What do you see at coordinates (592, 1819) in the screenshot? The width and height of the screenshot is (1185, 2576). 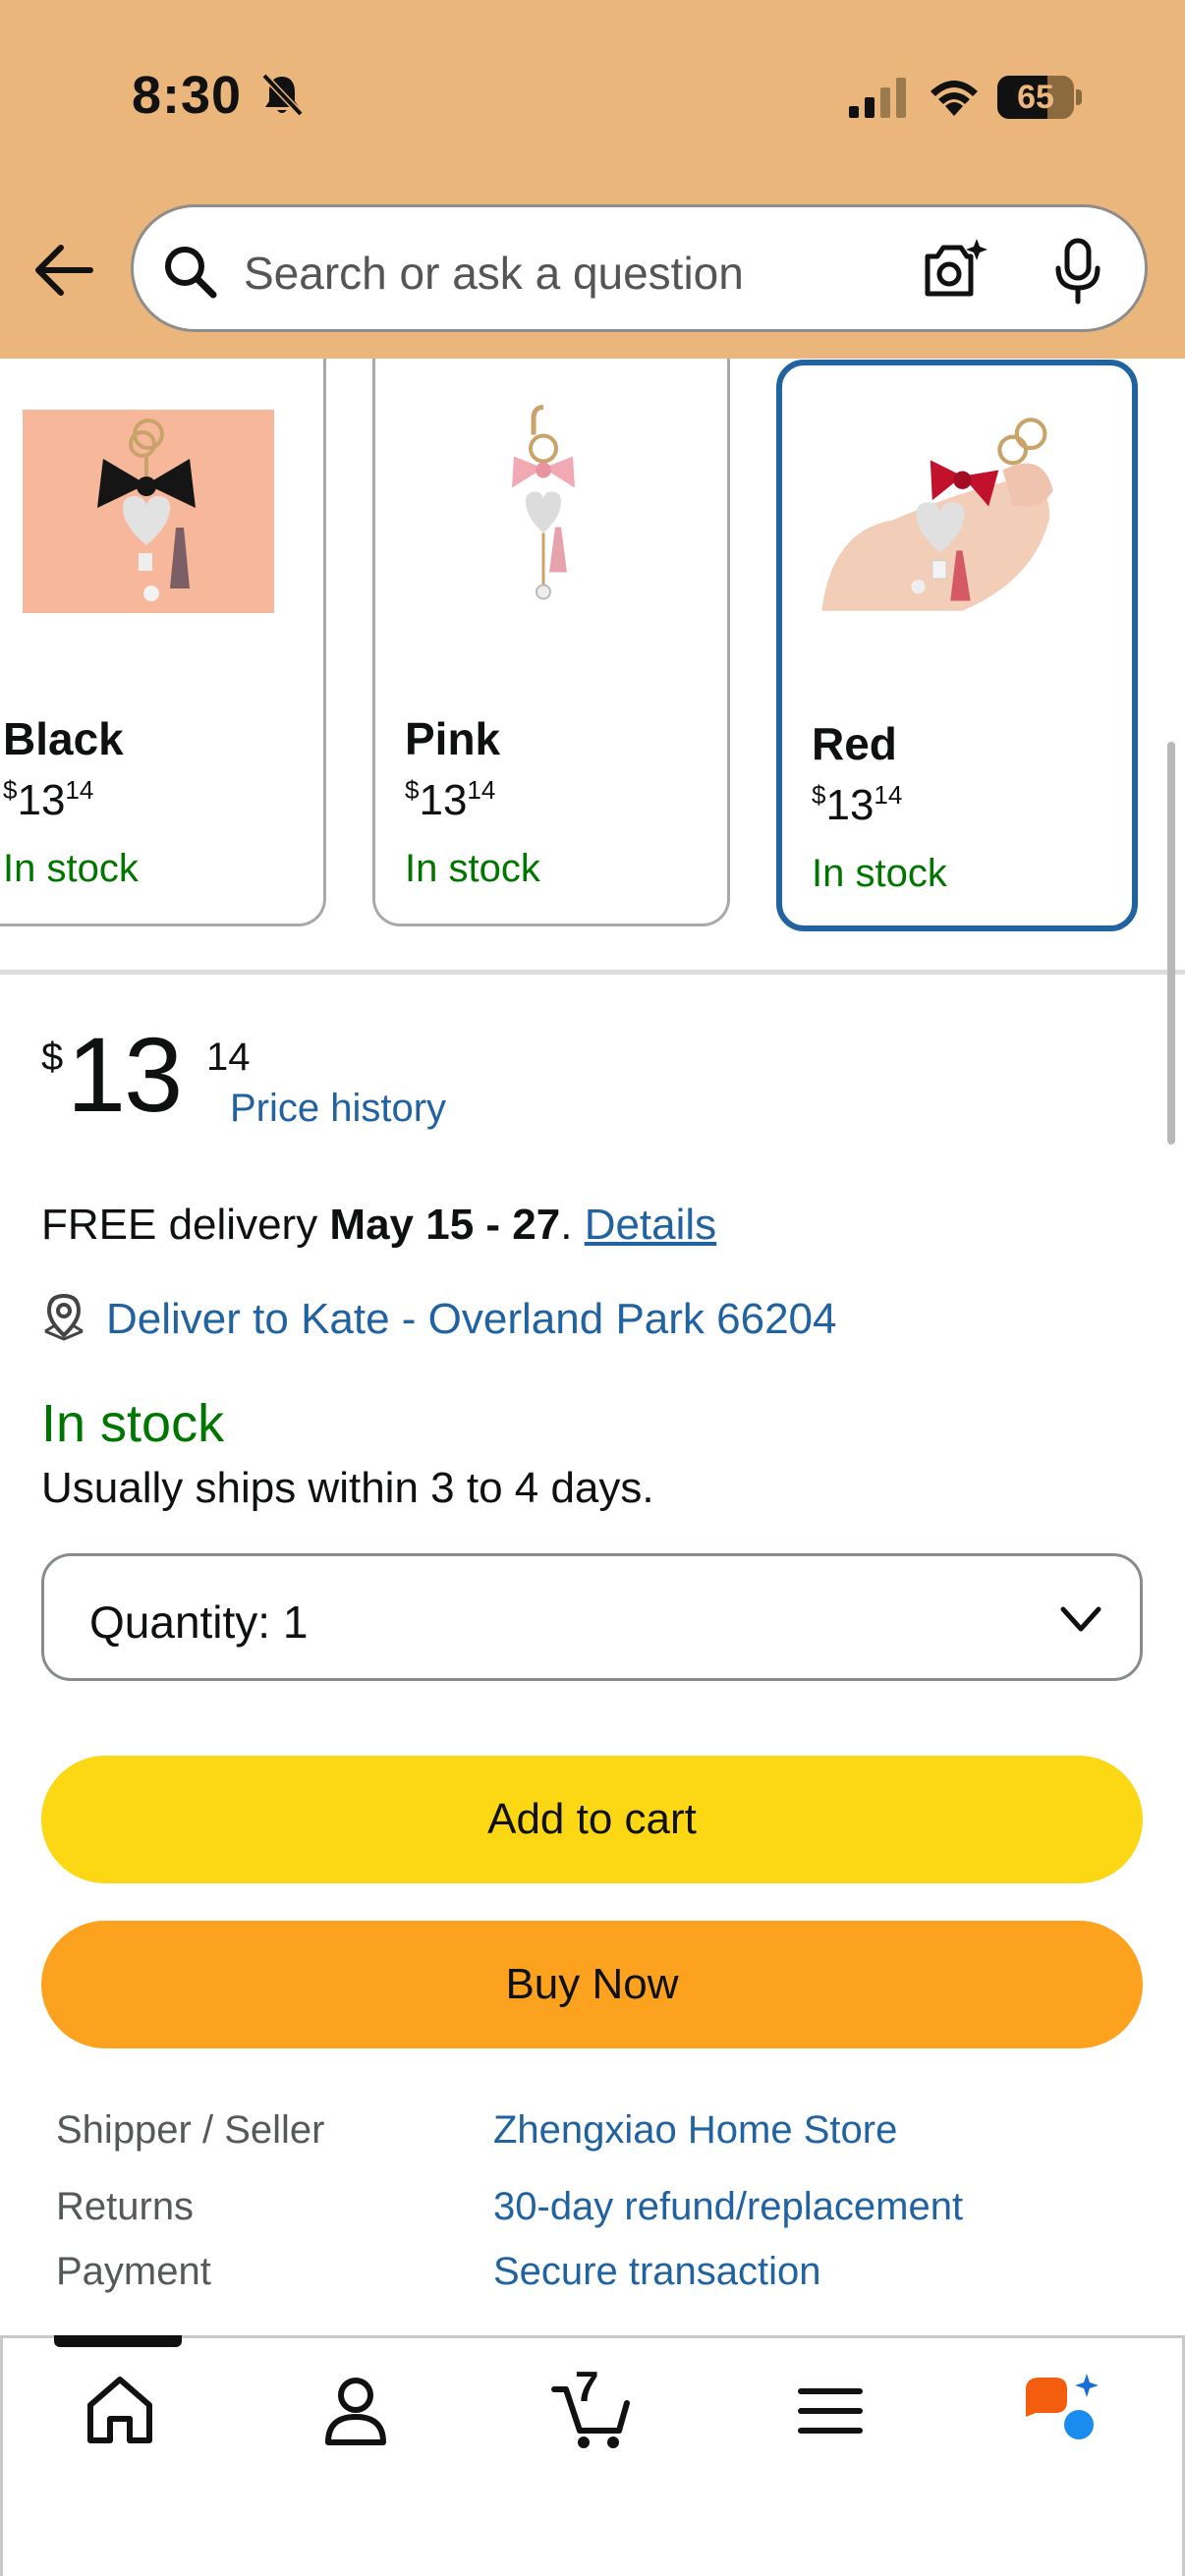 I see `add-to-cart-button: Add to cart` at bounding box center [592, 1819].